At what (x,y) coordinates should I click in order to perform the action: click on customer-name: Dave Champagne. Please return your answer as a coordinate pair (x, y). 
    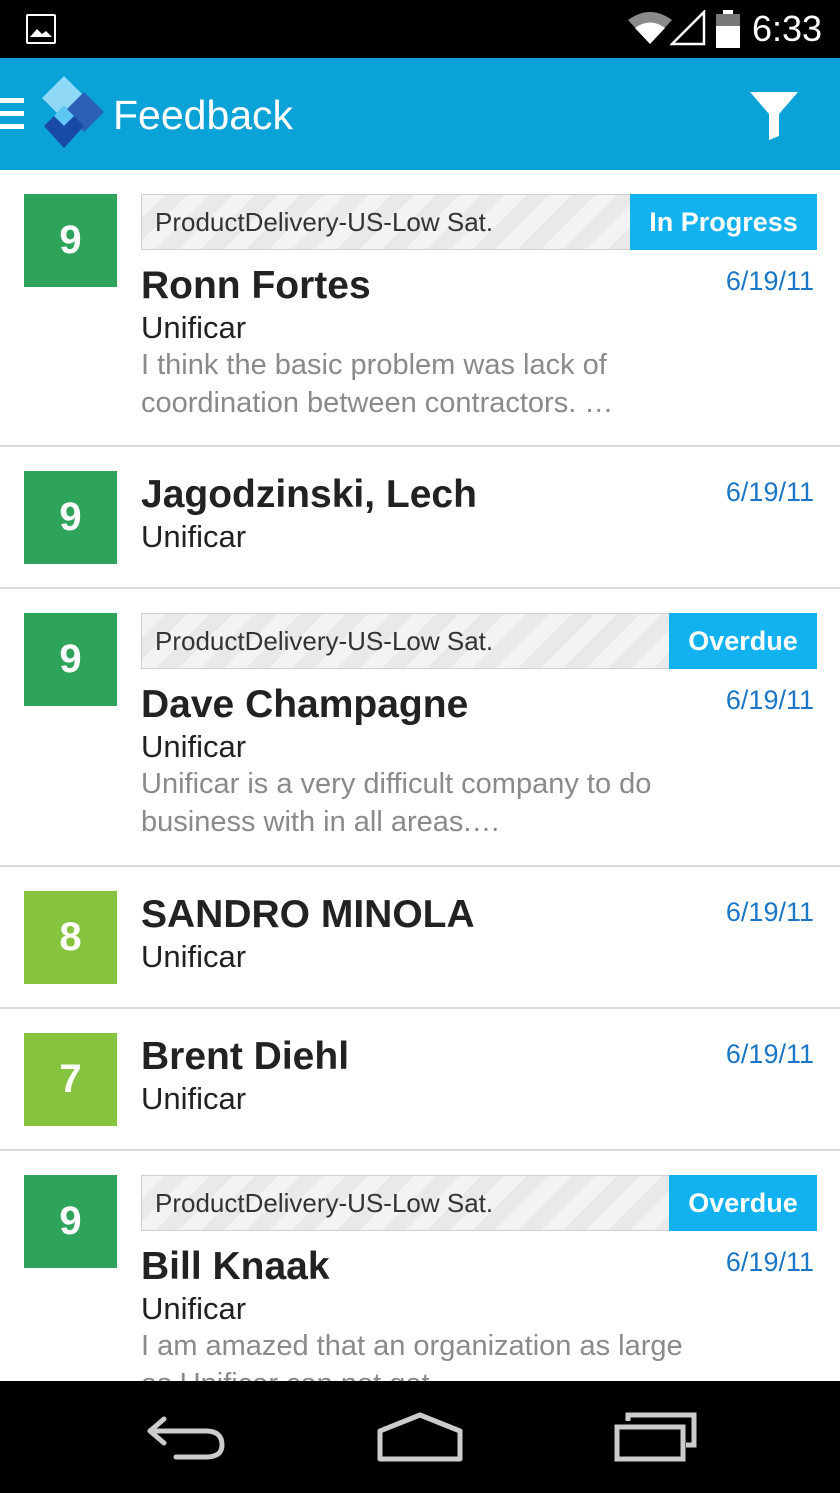
    Looking at the image, I should click on (305, 704).